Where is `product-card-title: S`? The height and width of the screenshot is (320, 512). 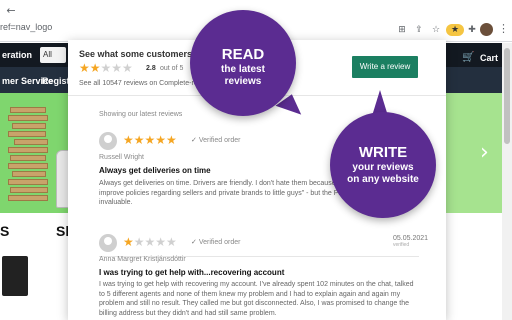
product-card-title: S is located at coordinates (5, 231).